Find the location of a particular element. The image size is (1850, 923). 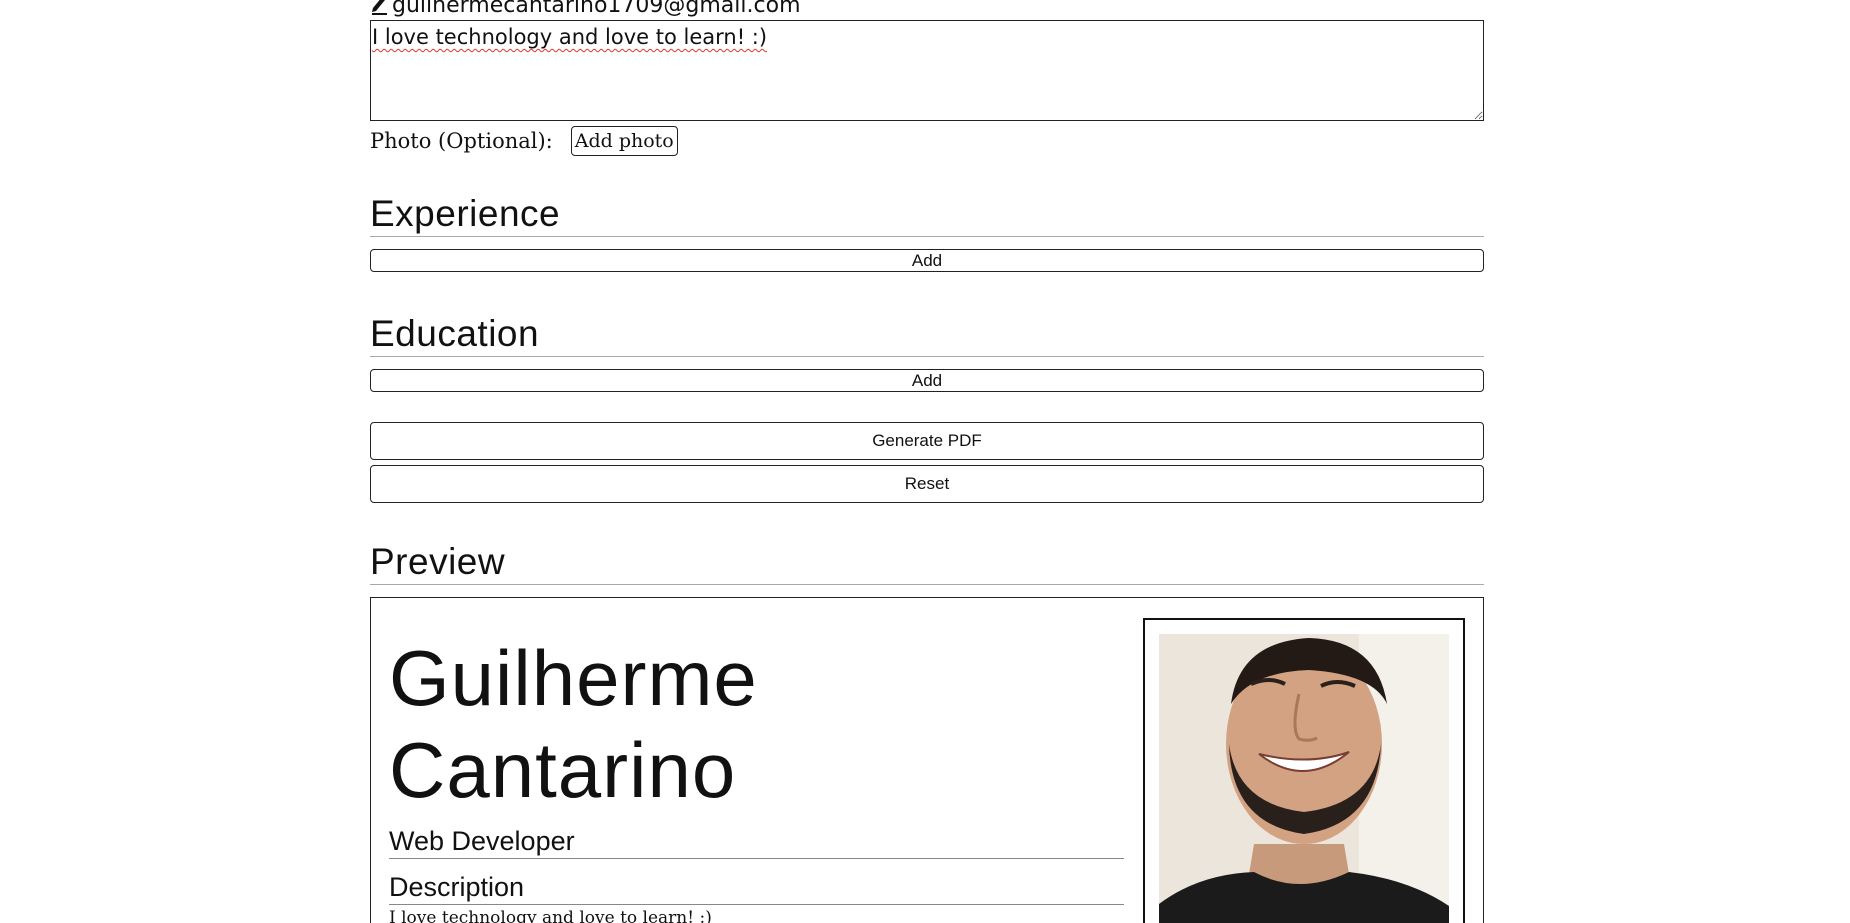

add-photo-button: Add photo is located at coordinates (624, 141).